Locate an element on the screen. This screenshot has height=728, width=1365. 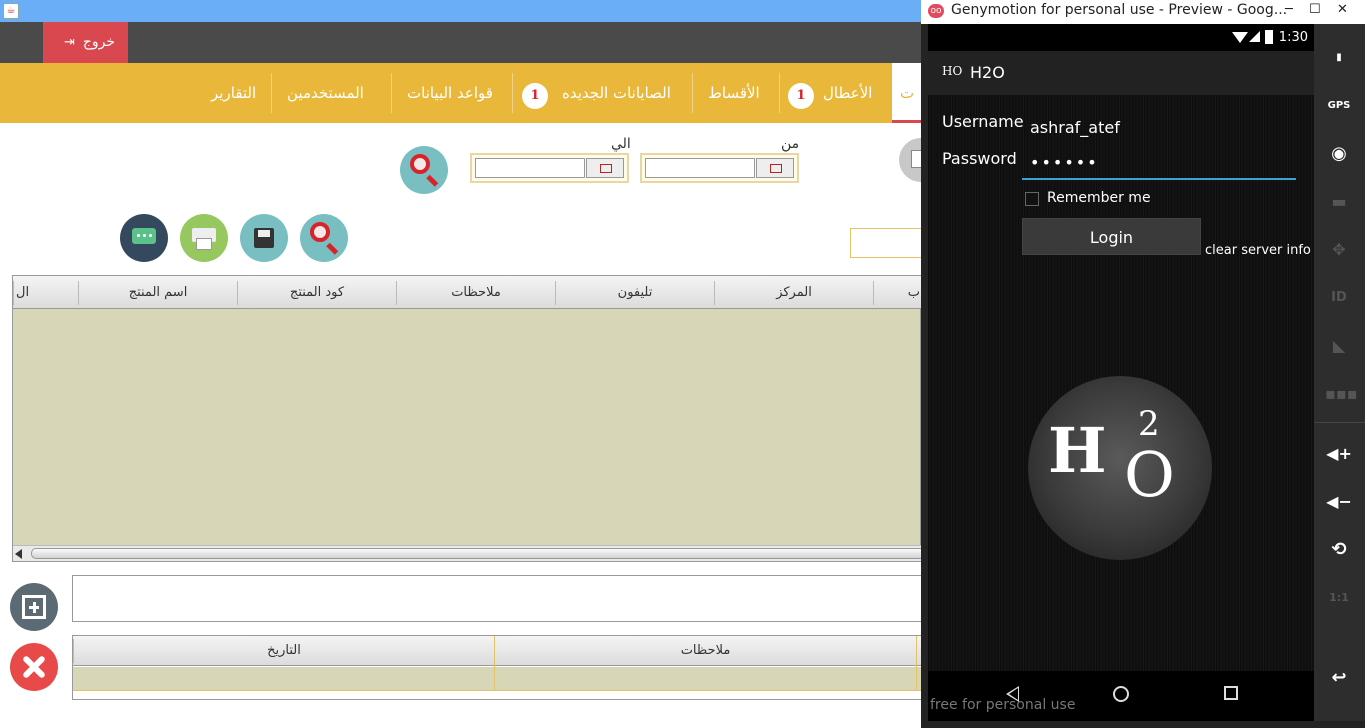
print-button is located at coordinates (204, 238).